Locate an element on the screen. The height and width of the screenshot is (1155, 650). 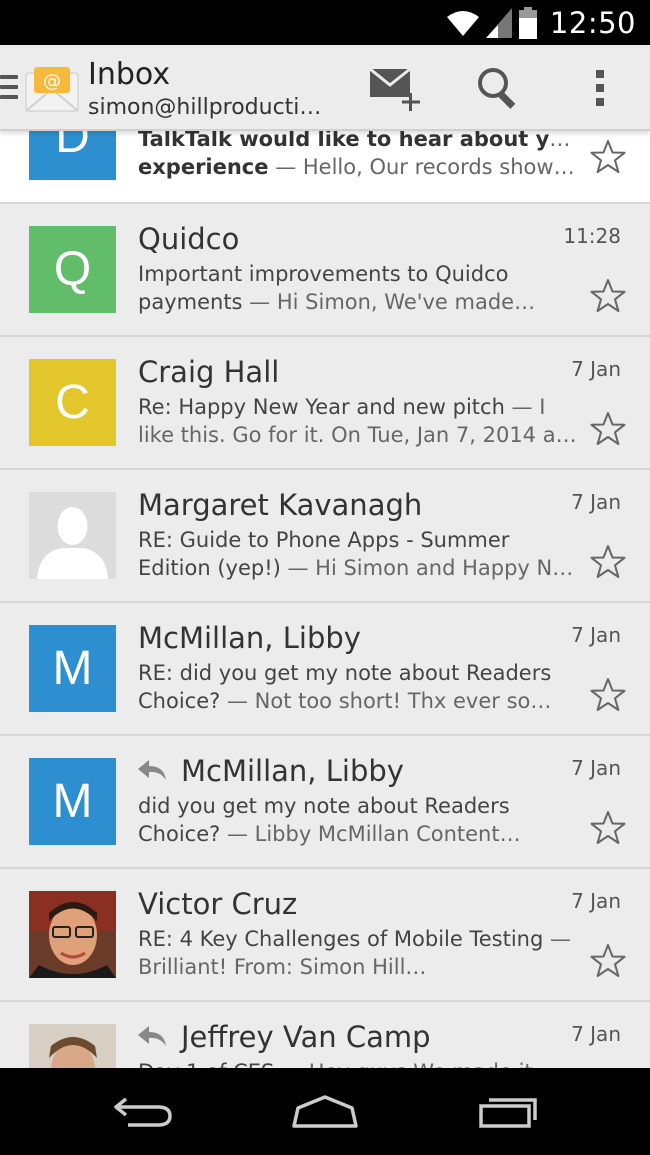
navigation-bar is located at coordinates (325, 1111).